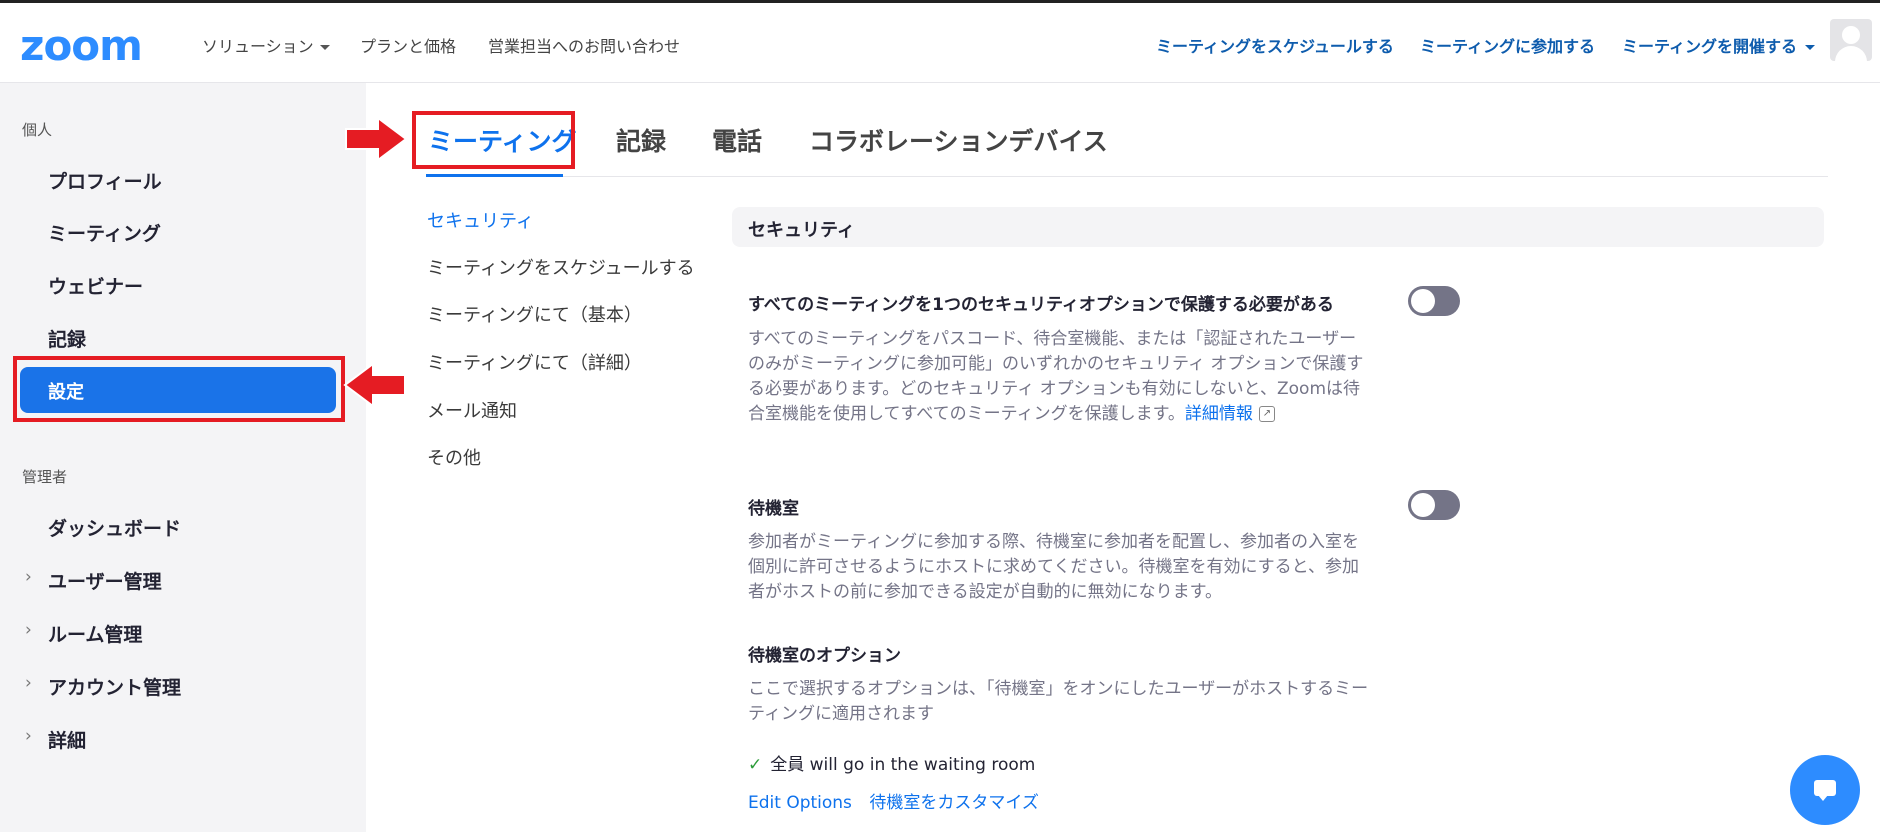 This screenshot has width=1880, height=832. I want to click on host-meeting-label: ミーティングを開催する, so click(1710, 46).